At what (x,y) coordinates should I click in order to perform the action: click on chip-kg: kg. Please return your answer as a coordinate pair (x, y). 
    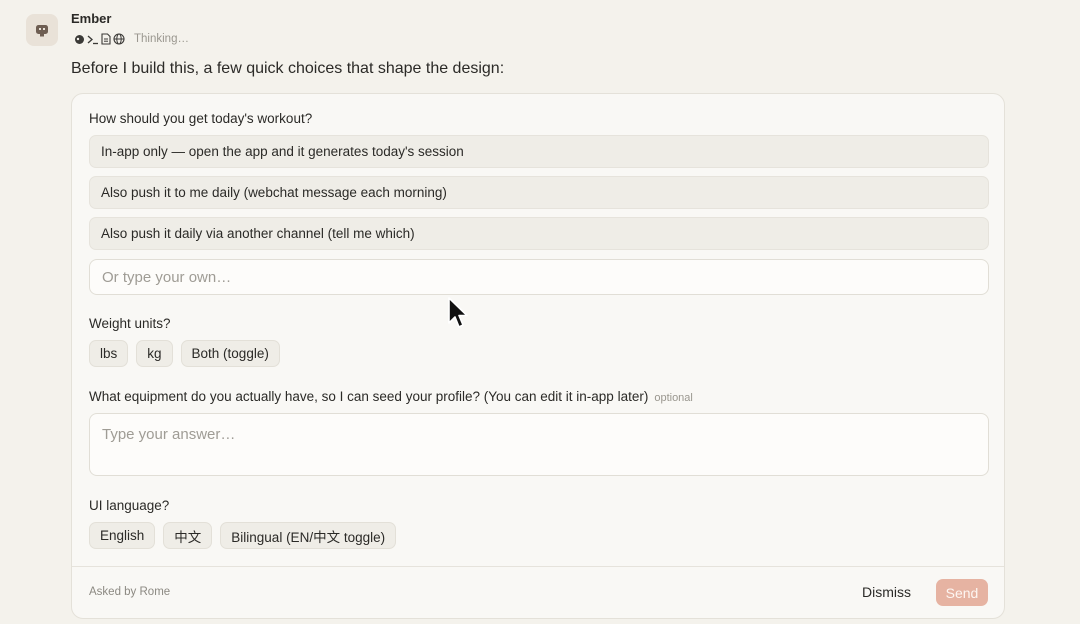
    Looking at the image, I should click on (154, 353).